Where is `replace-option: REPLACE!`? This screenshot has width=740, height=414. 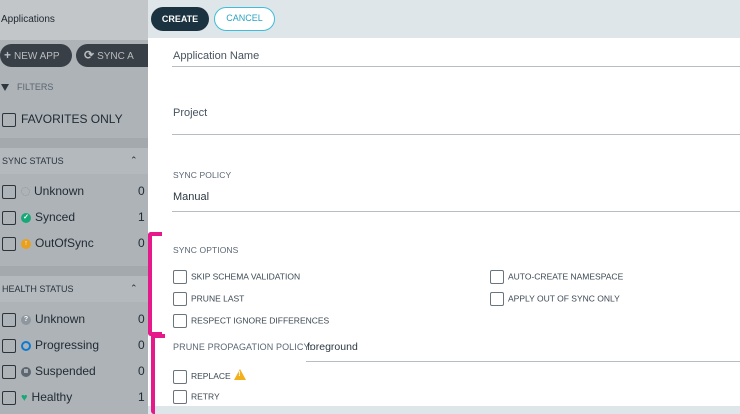
replace-option: REPLACE! is located at coordinates (209, 376).